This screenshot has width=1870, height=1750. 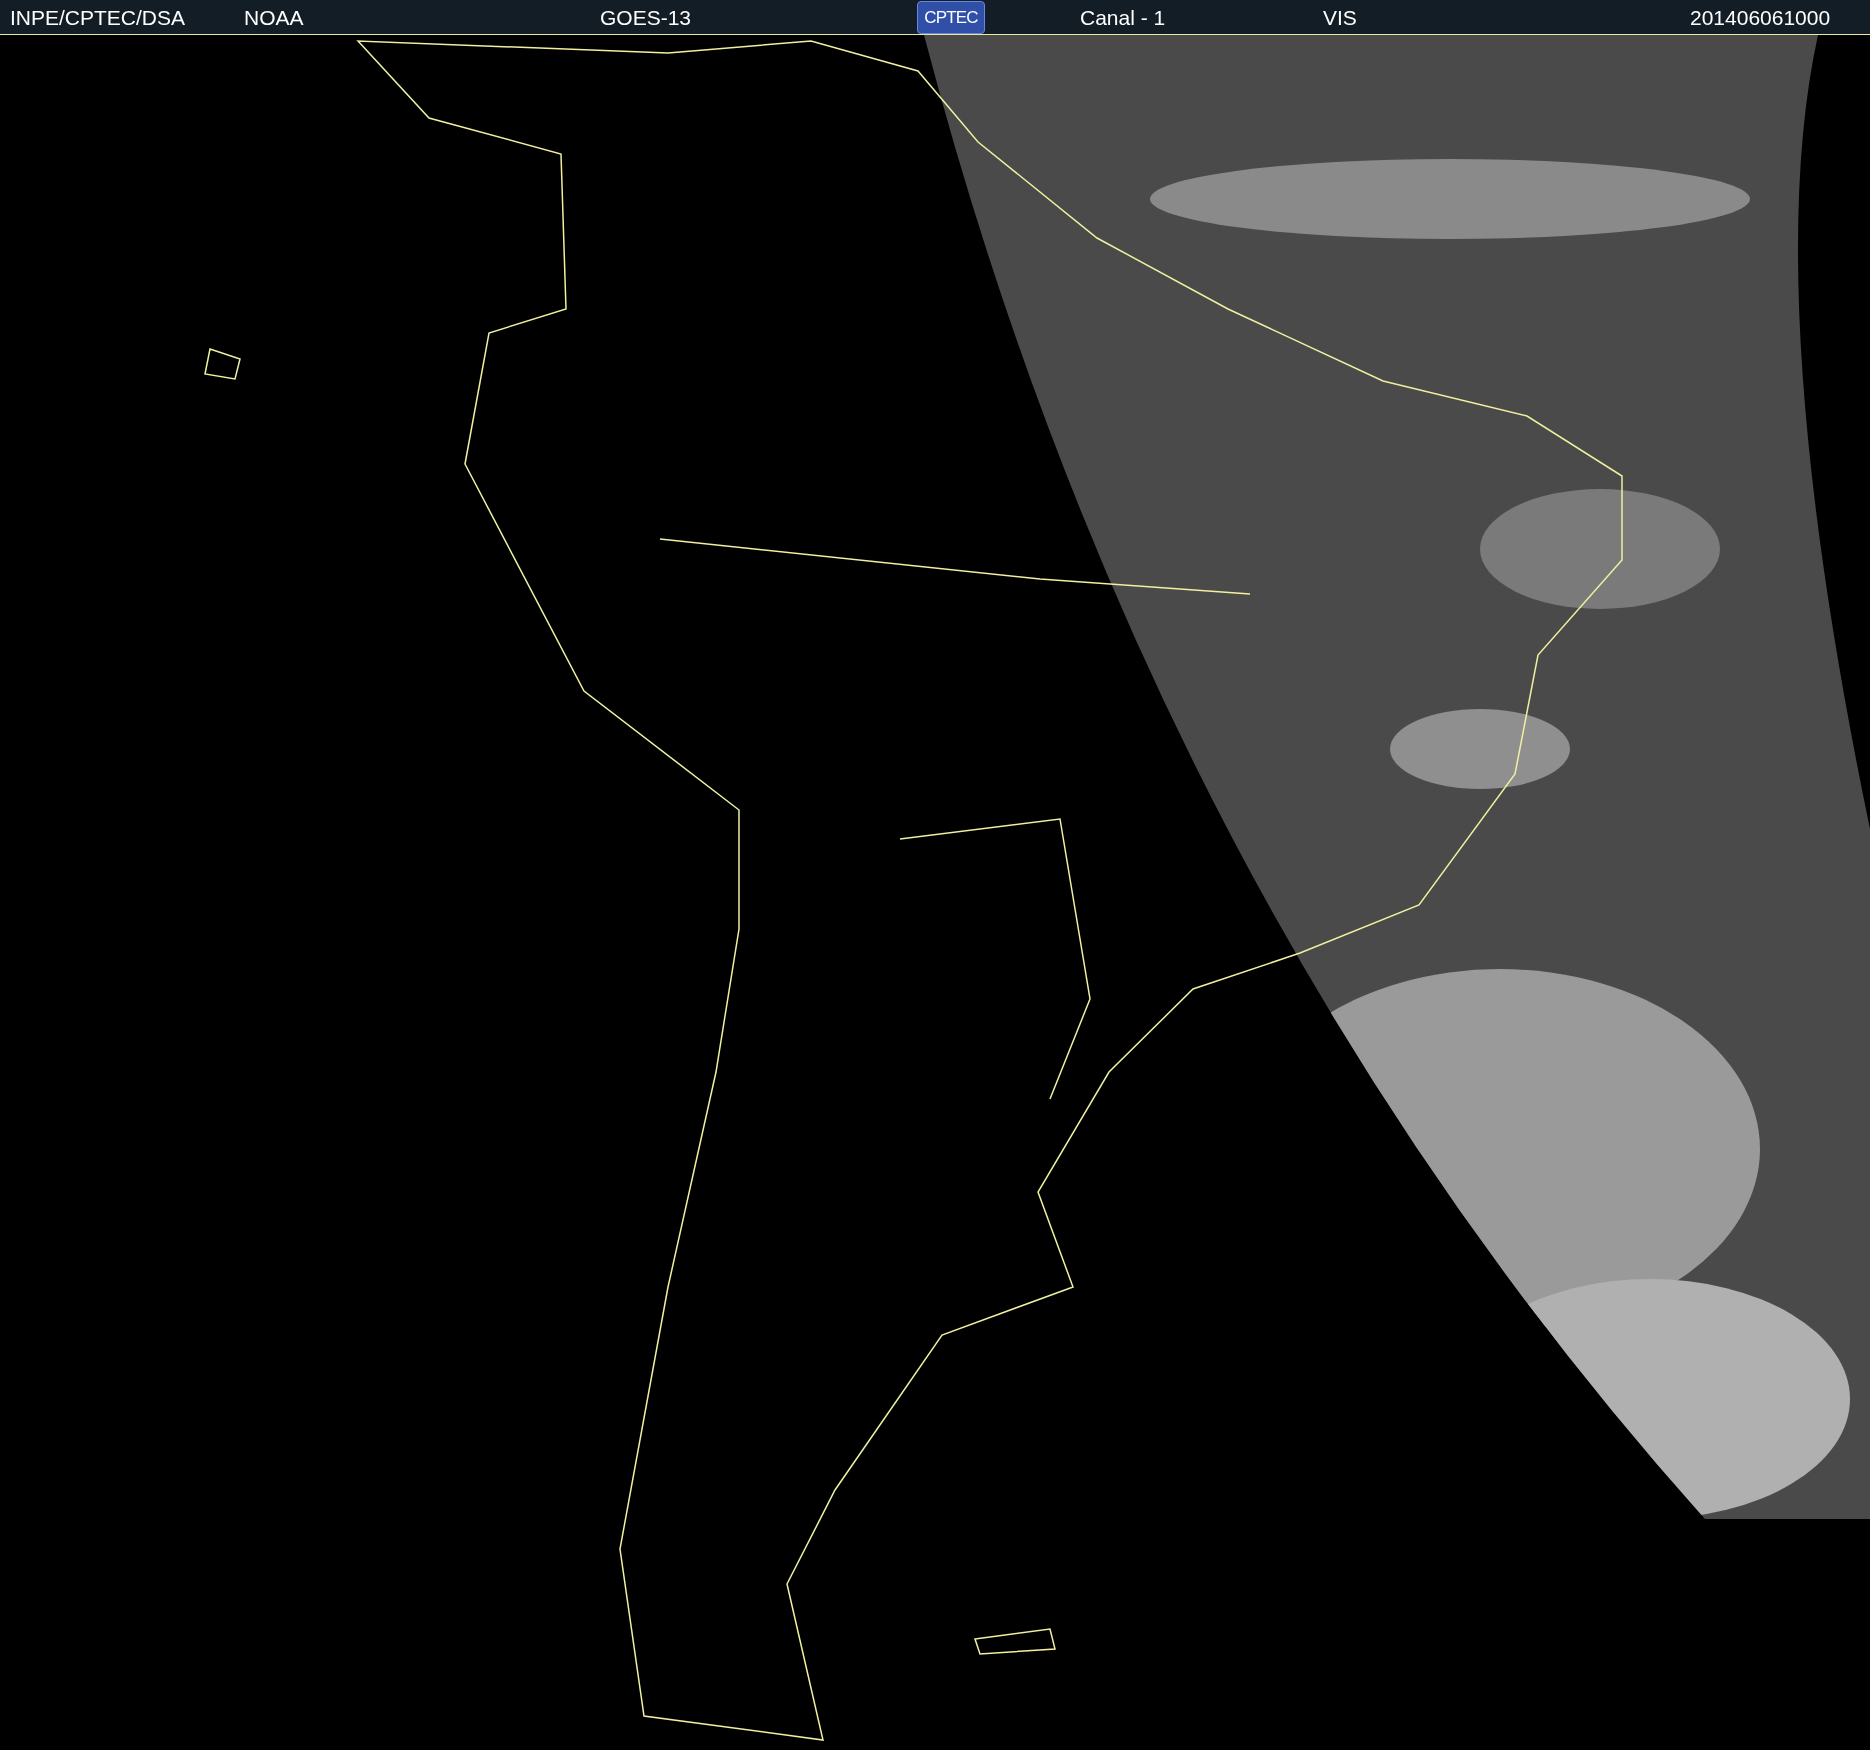 I want to click on header-label: INPE/CPTEC/DSA, so click(x=98, y=17).